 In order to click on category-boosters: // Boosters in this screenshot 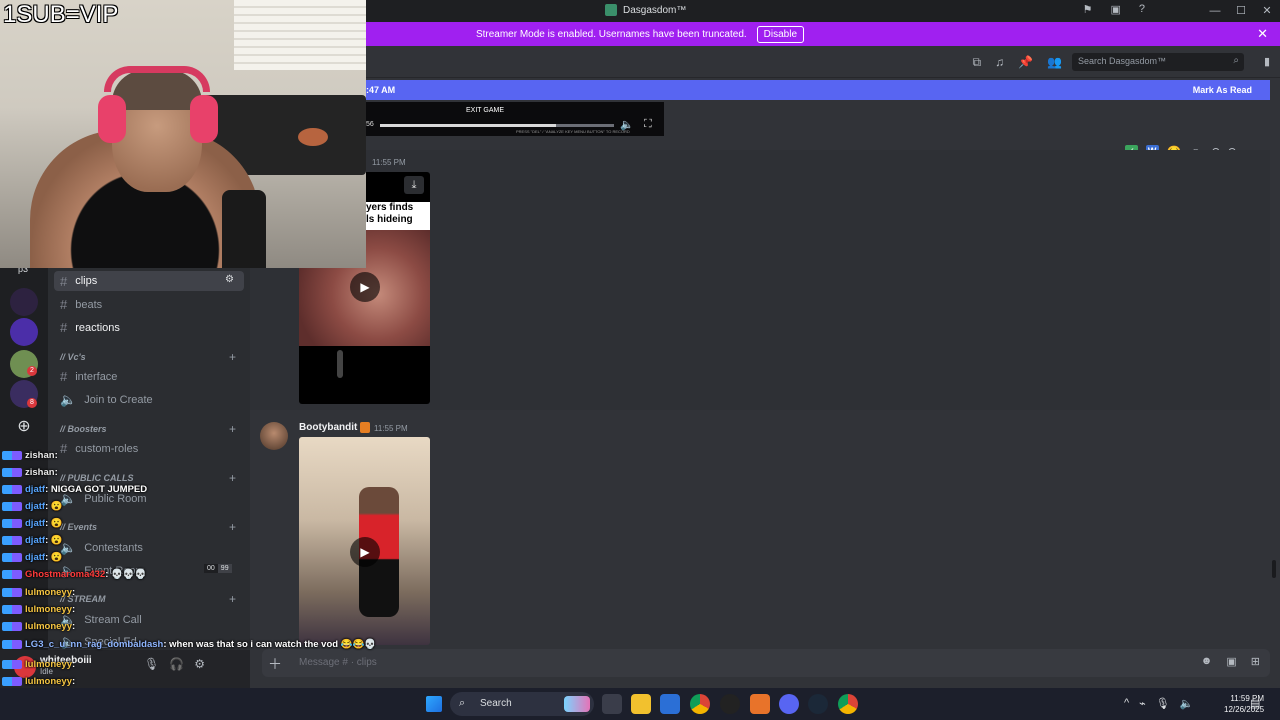, I will do `click(83, 429)`.